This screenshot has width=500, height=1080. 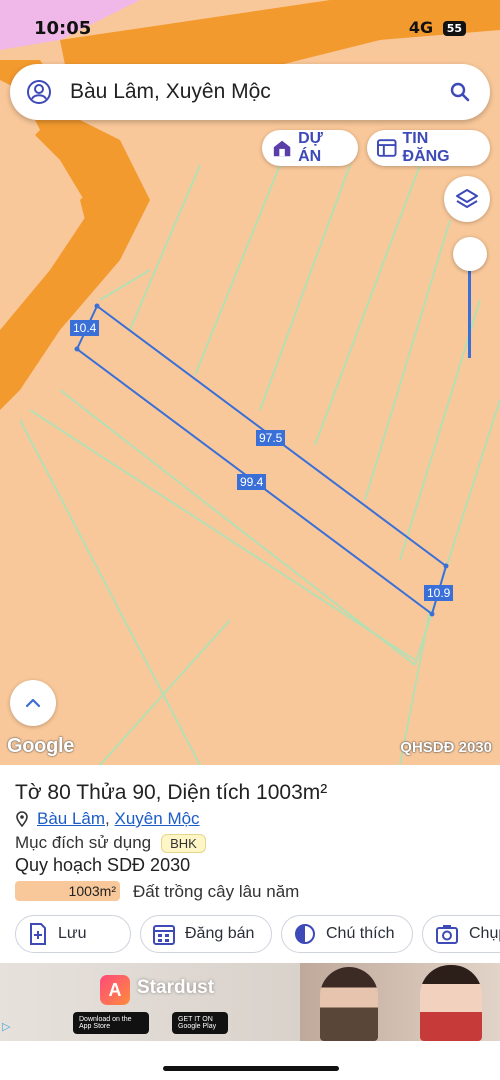 What do you see at coordinates (63, 28) in the screenshot?
I see `status-time: 10:05` at bounding box center [63, 28].